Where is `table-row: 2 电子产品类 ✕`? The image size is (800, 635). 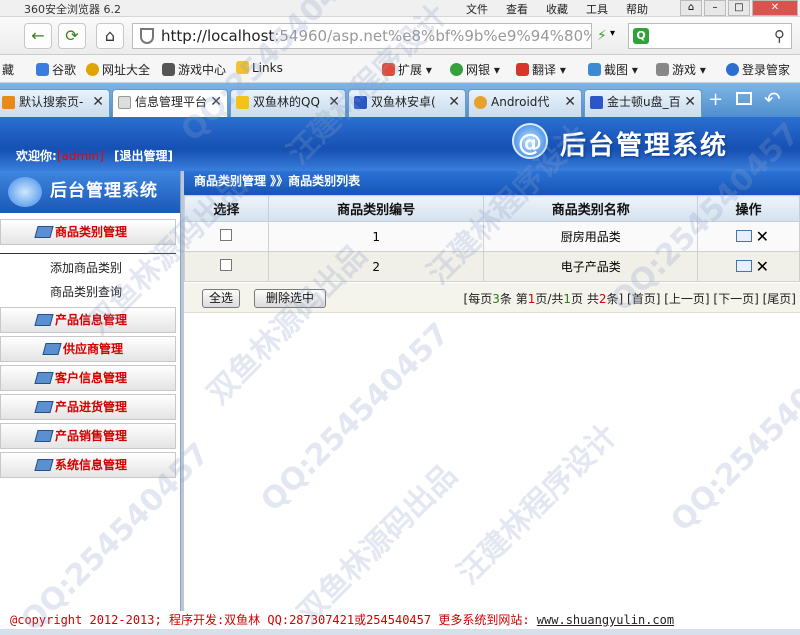 table-row: 2 电子产品类 ✕ is located at coordinates (492, 266).